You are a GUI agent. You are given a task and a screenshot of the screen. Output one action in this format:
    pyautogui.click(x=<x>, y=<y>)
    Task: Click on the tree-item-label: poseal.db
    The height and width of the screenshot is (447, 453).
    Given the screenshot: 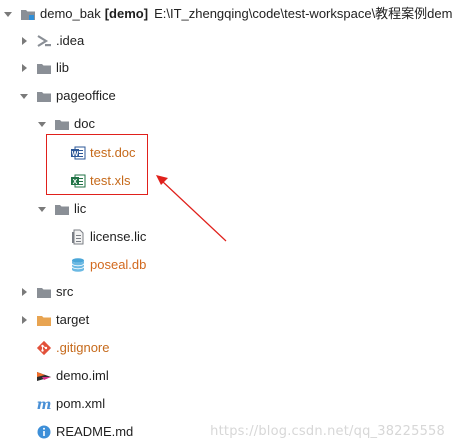 What is the action you would take?
    pyautogui.click(x=118, y=264)
    